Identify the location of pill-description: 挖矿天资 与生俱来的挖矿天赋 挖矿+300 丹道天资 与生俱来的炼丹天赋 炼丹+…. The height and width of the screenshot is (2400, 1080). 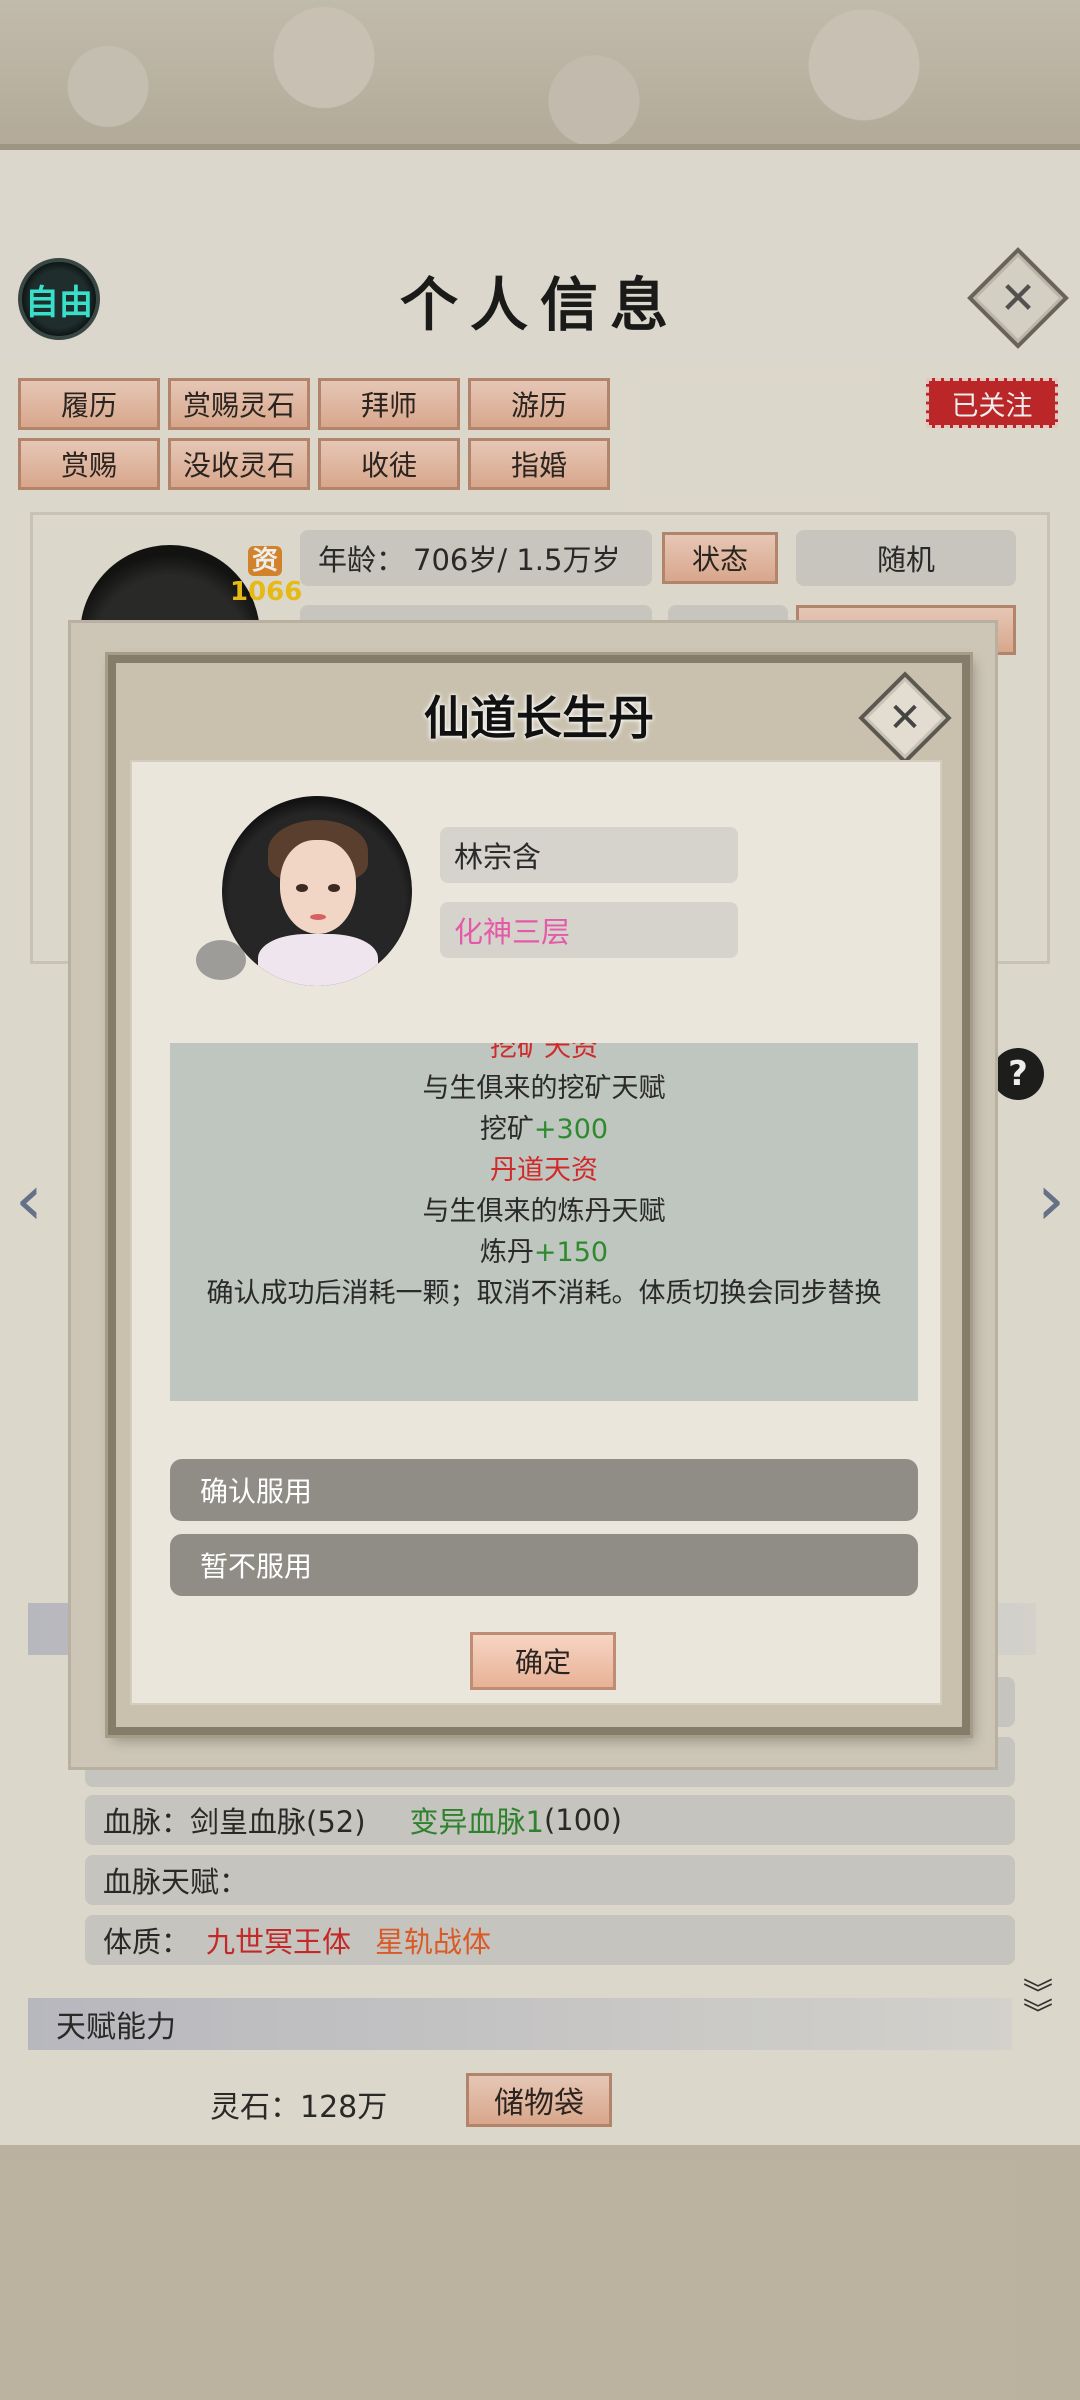
(544, 1222).